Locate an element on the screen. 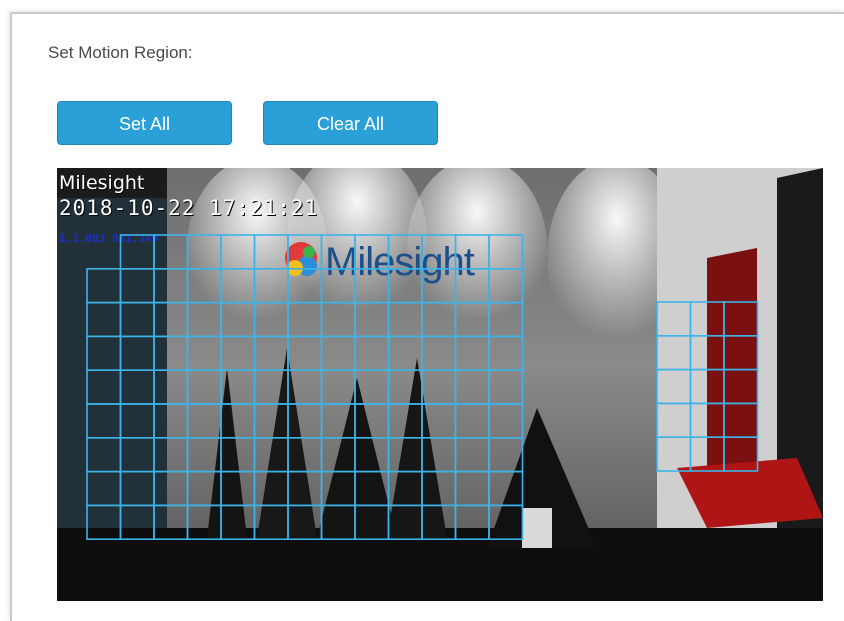 Image resolution: width=844 pixels, height=621 pixels. set-all-button: Set All is located at coordinates (144, 123).